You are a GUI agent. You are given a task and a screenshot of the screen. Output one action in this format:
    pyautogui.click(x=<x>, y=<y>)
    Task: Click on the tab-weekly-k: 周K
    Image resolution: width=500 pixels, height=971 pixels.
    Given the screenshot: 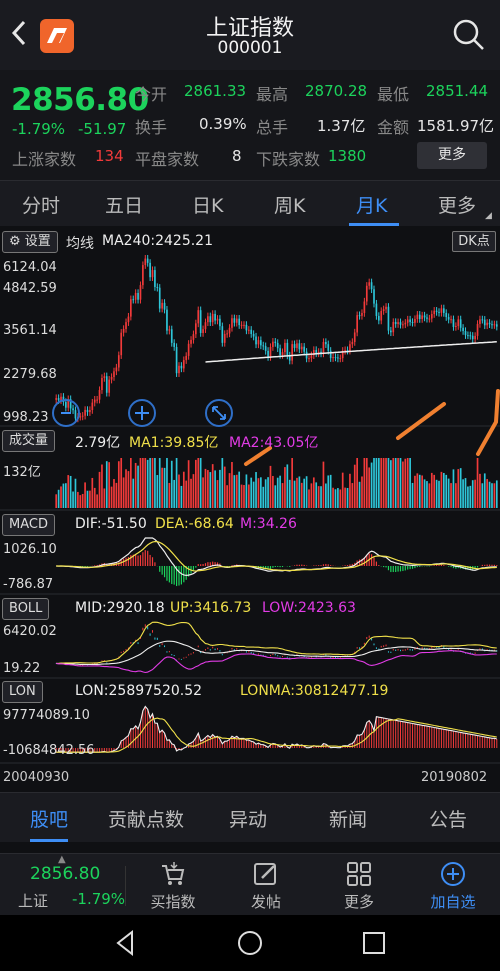 What is the action you would take?
    pyautogui.click(x=289, y=204)
    